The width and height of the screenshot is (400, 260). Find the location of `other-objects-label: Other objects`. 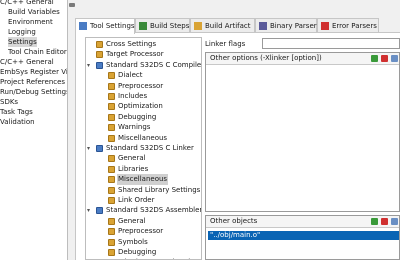

other-objects-label: Other objects is located at coordinates (234, 221).